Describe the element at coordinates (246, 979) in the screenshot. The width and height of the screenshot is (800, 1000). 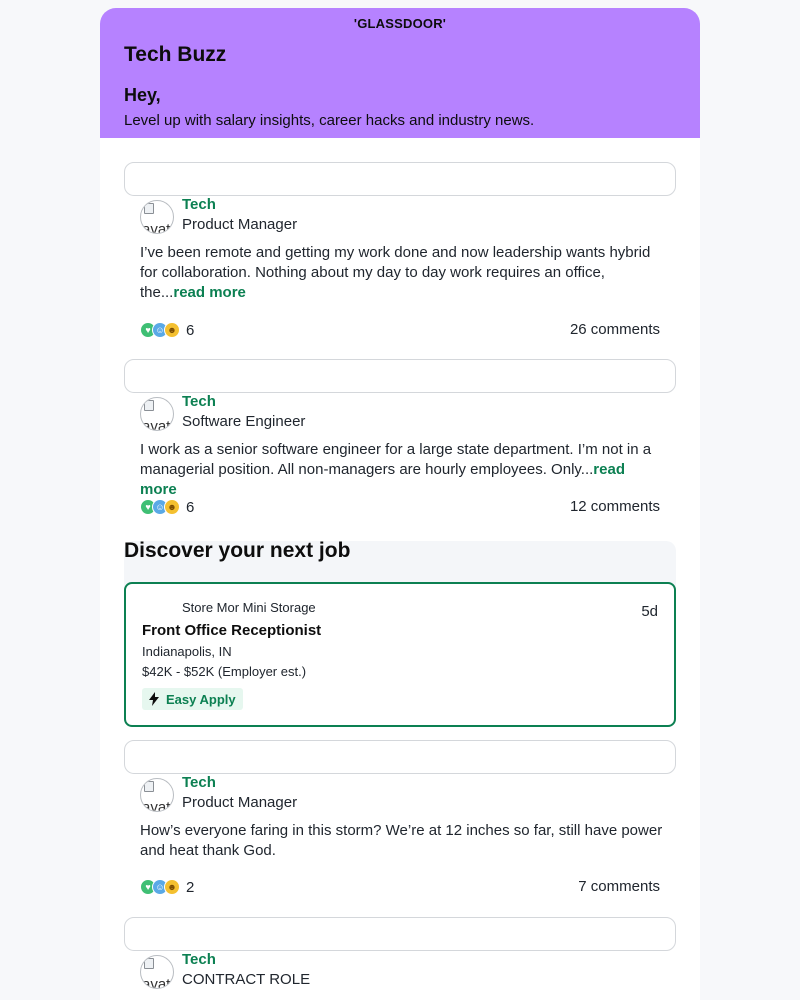
I see `post-author-role: CONTRACT ROLE` at that location.